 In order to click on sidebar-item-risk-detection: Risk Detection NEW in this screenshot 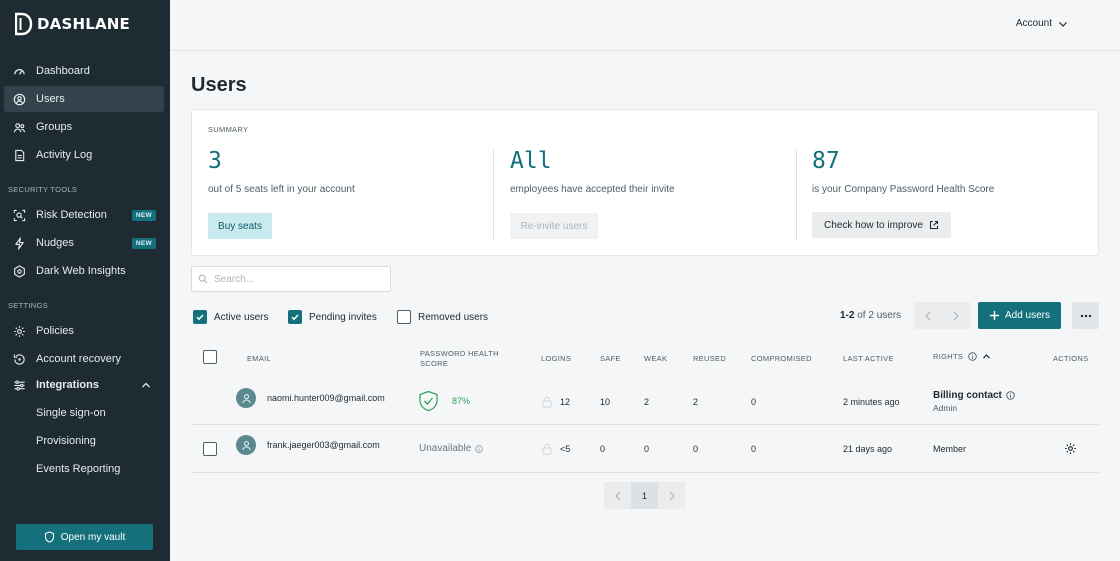, I will do `click(84, 215)`.